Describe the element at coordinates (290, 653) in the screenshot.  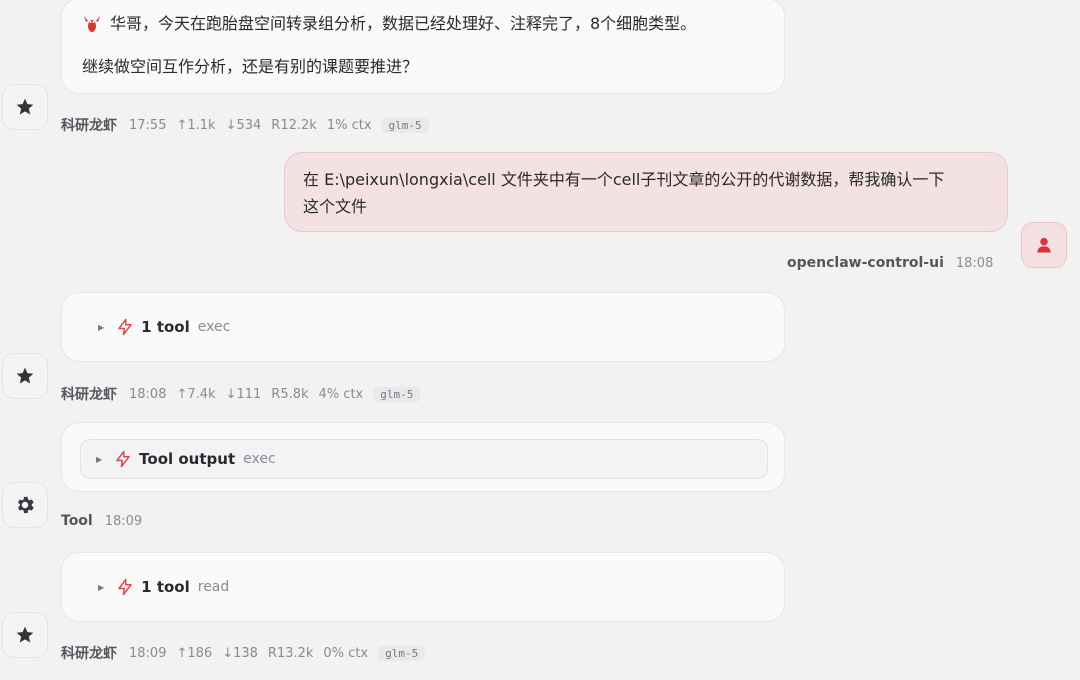
I see `tokens-r: R13.2k` at that location.